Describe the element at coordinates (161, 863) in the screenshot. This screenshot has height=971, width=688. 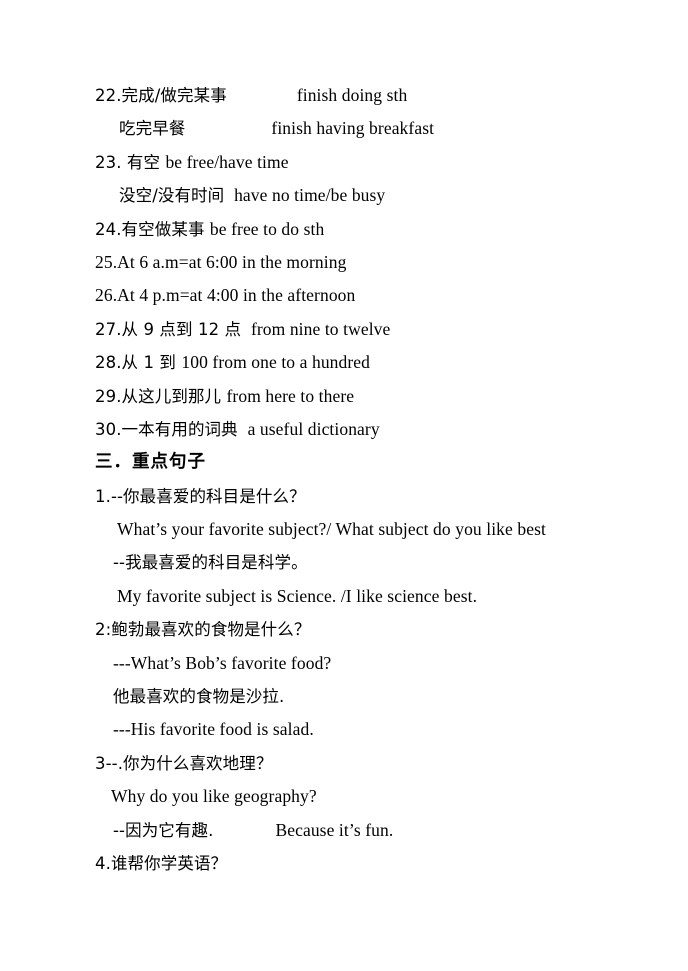
I see `cjk-text: 4.谁帮你学英语？` at that location.